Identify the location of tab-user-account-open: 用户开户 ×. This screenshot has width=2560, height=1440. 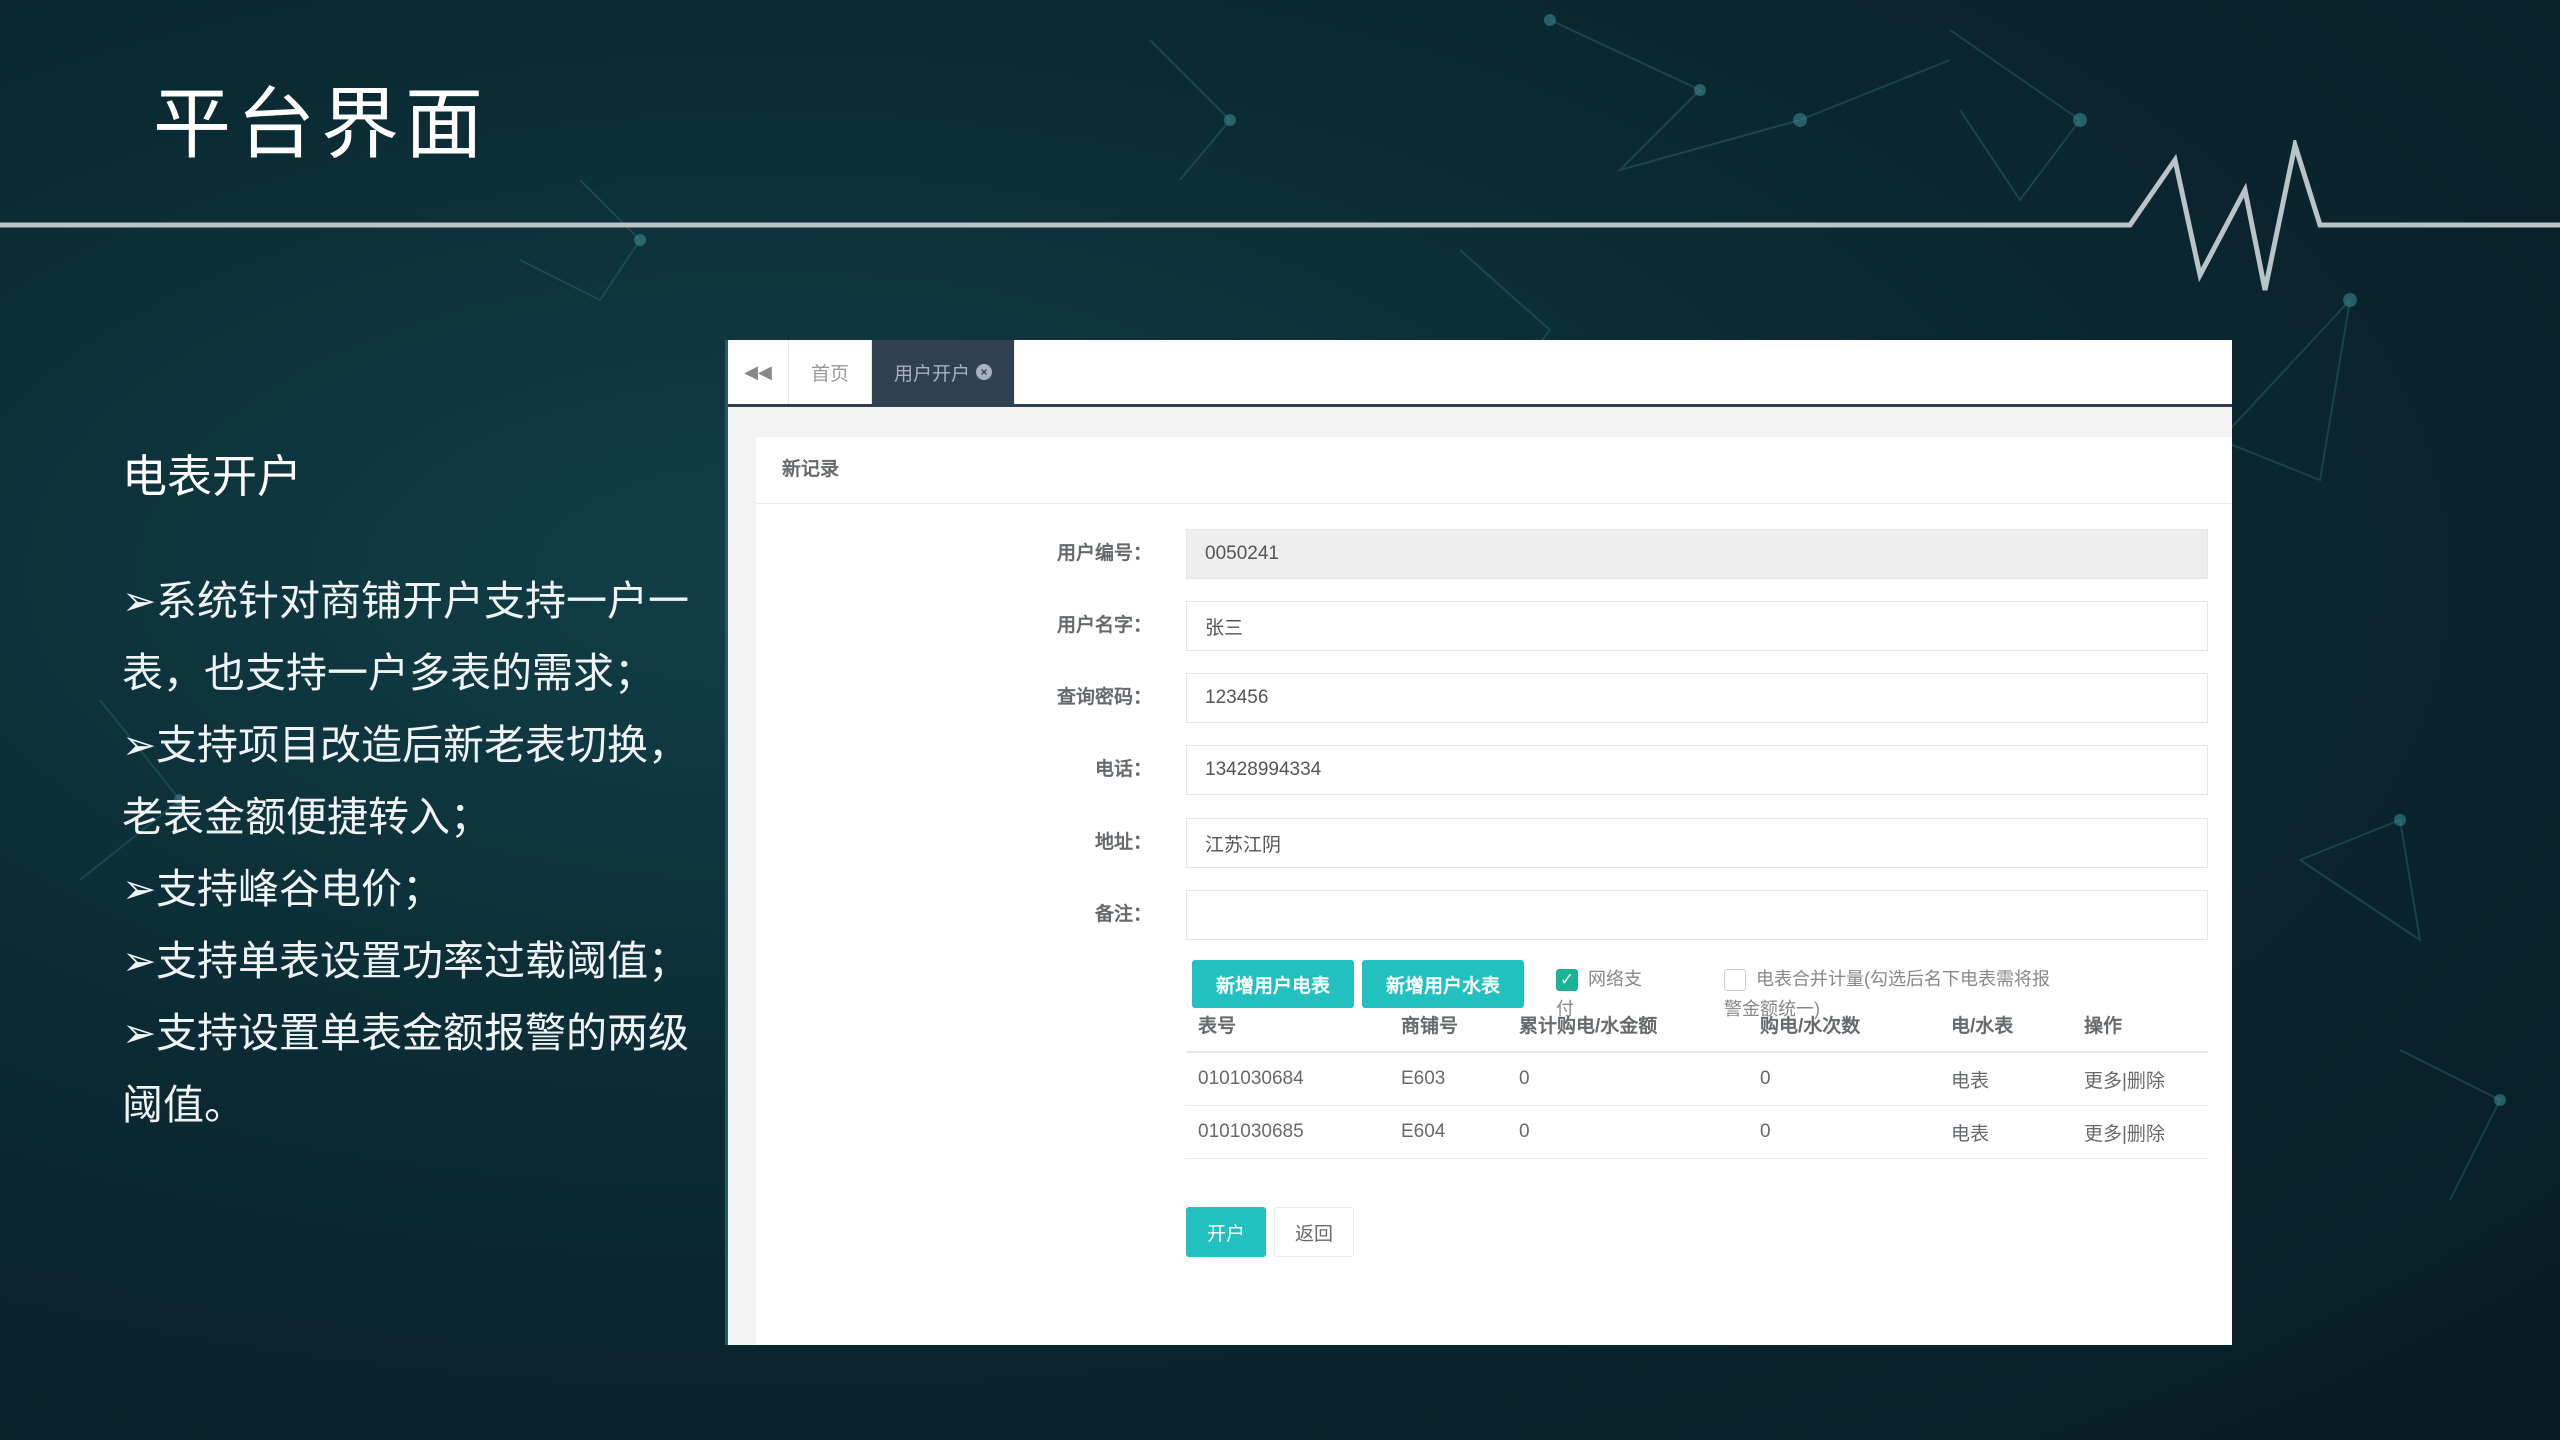
(944, 372).